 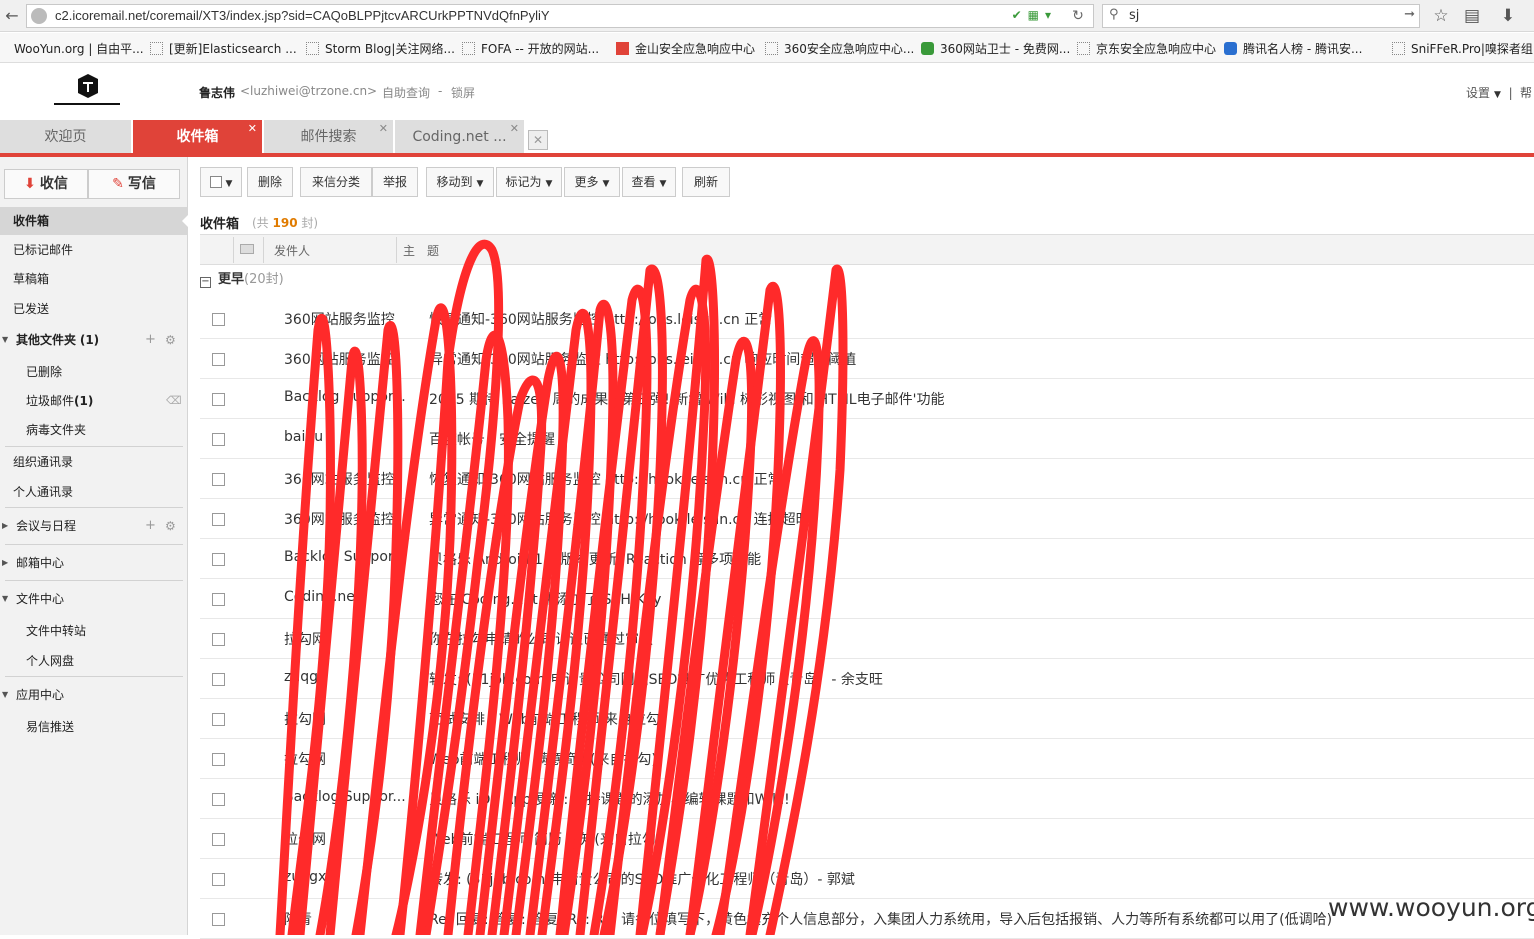 What do you see at coordinates (642, 879) in the screenshot?
I see `row-subject: 转发: (51job.com)申请贵公司的SEO推广优化工程师（青岛）- 郭斌` at bounding box center [642, 879].